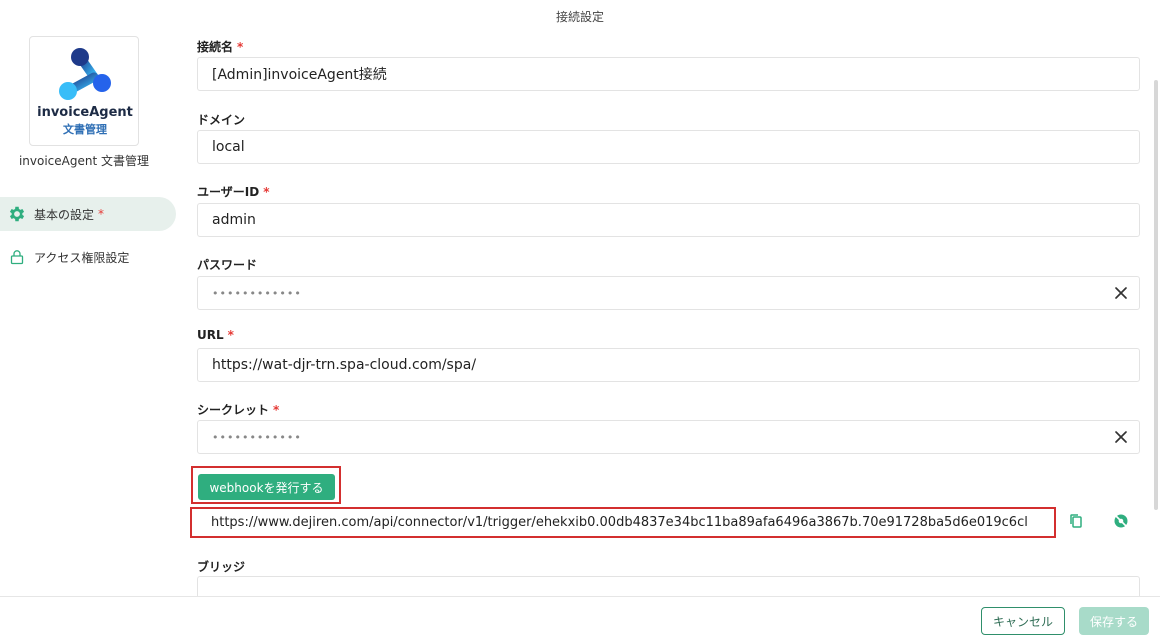 This screenshot has height=636, width=1160. What do you see at coordinates (1121, 293) in the screenshot?
I see `clear-password-icon` at bounding box center [1121, 293].